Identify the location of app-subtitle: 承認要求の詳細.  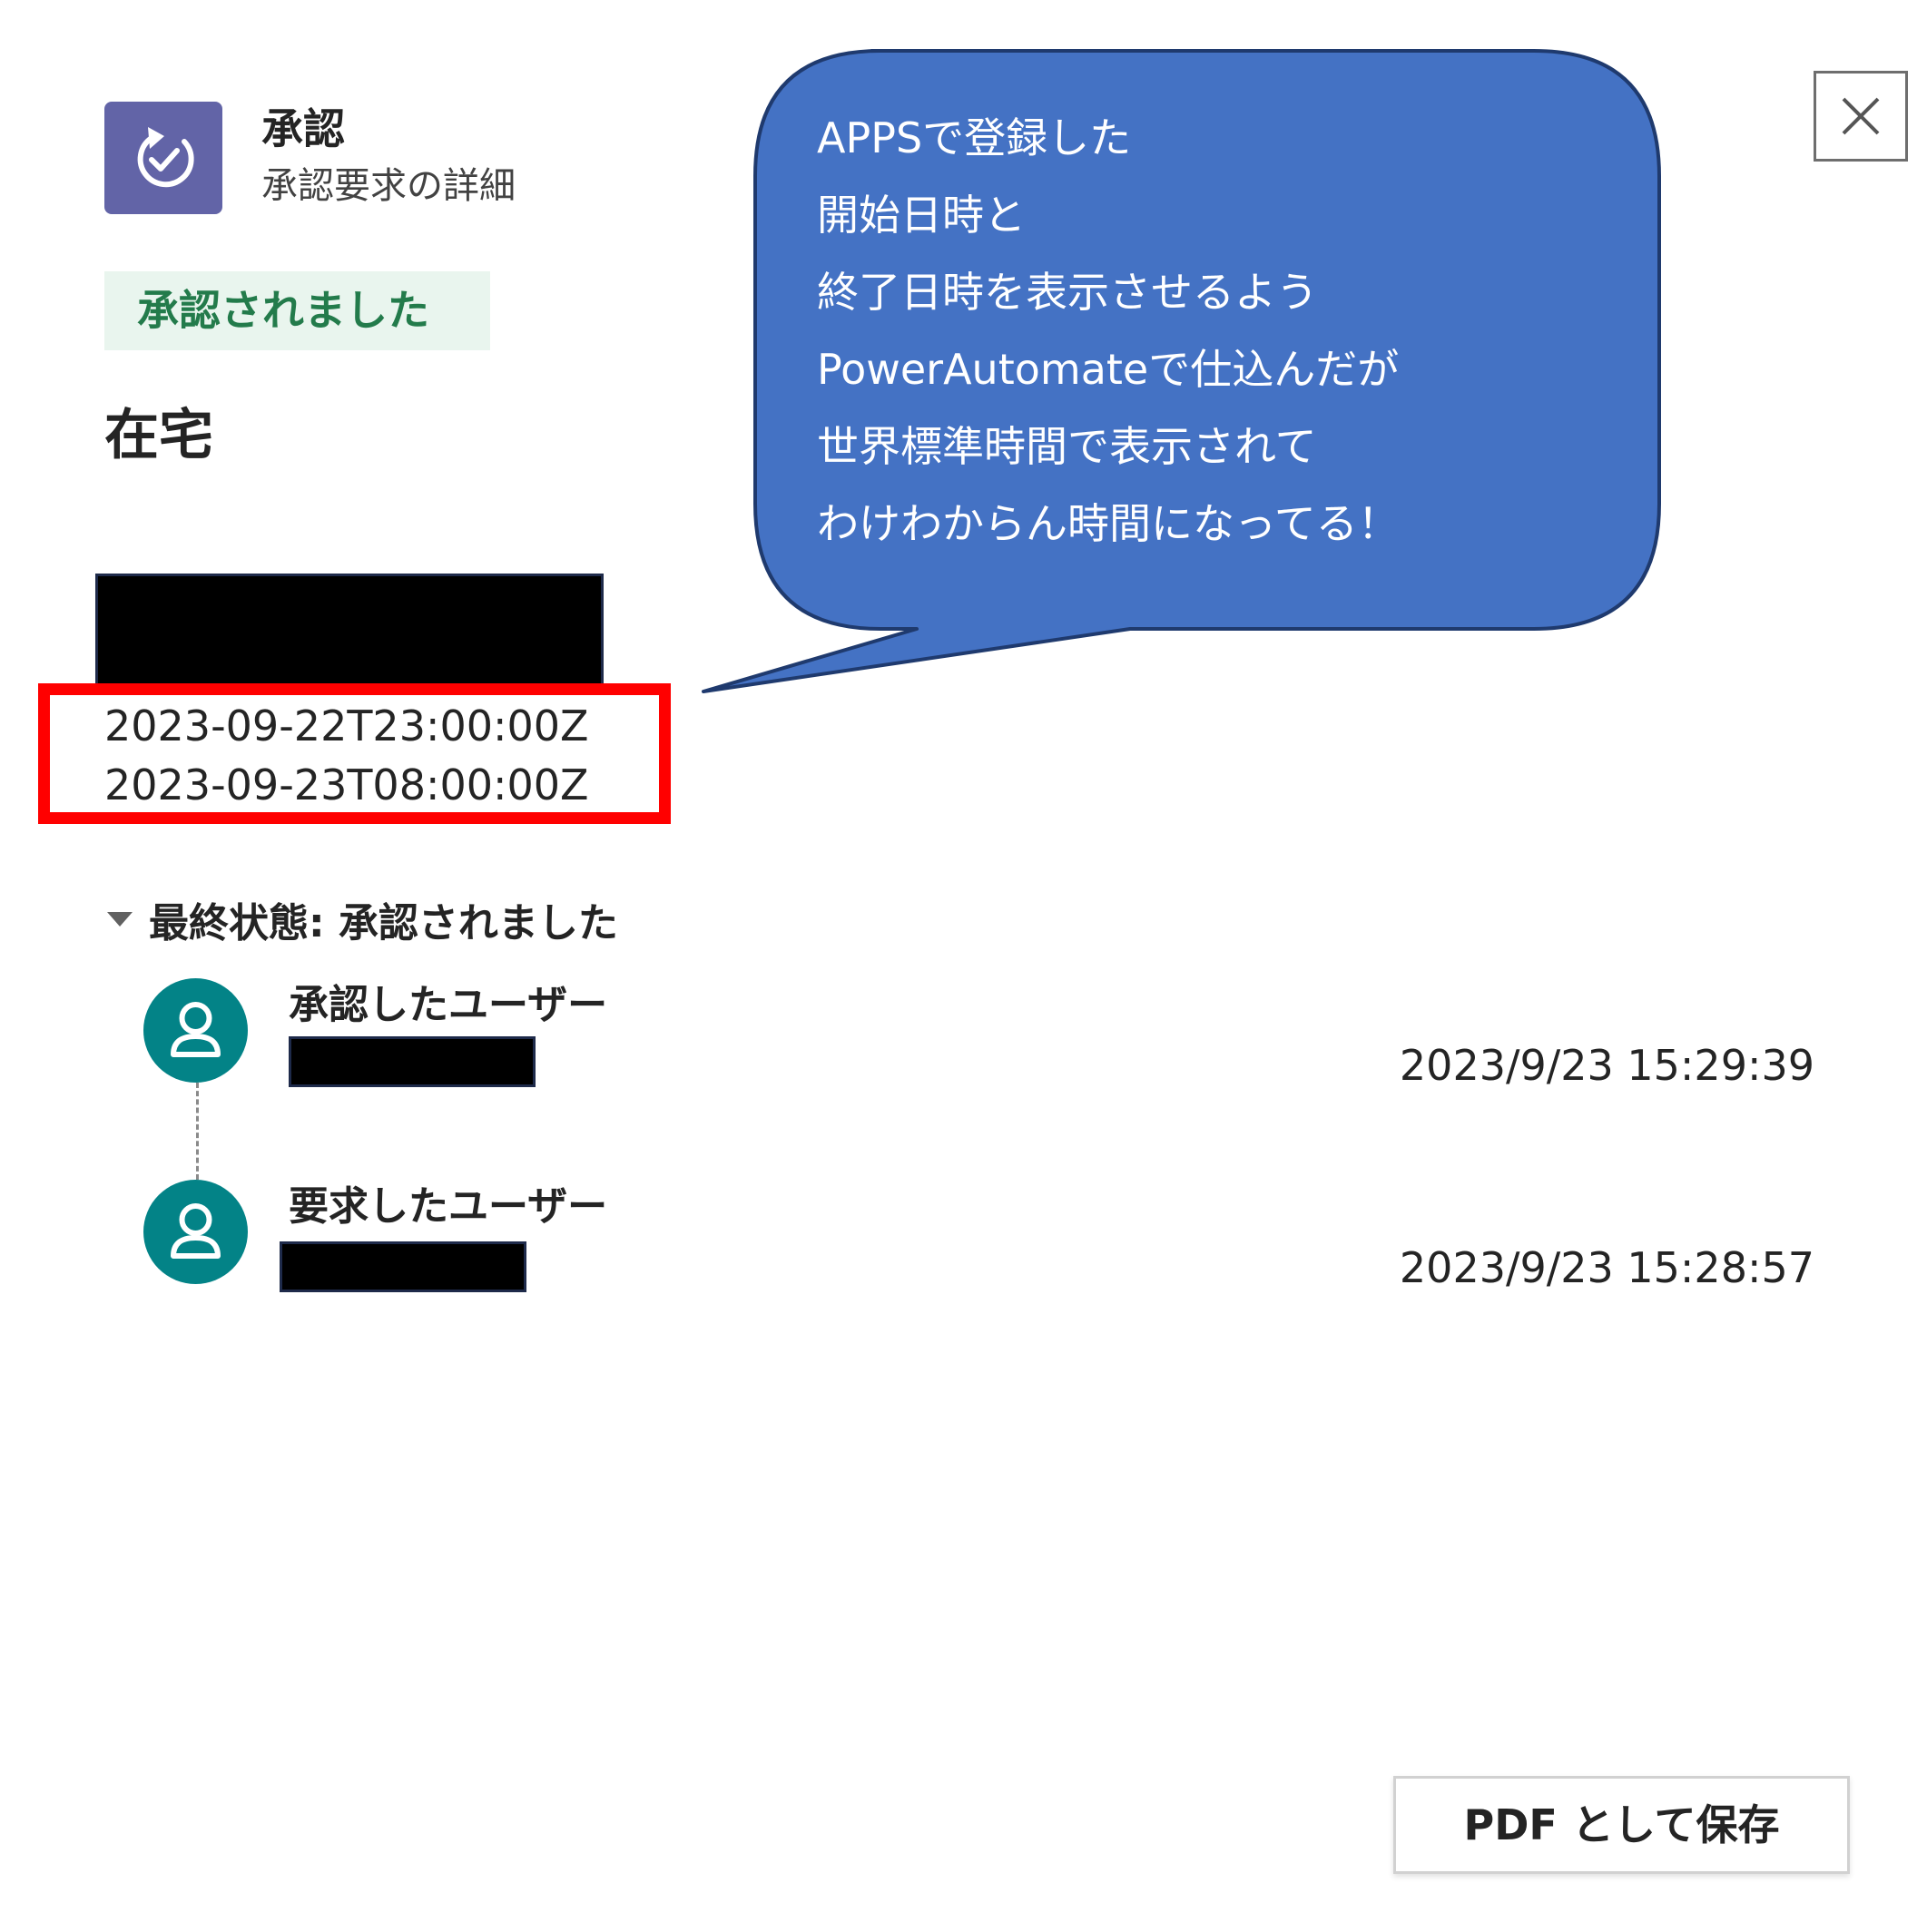
(388, 186).